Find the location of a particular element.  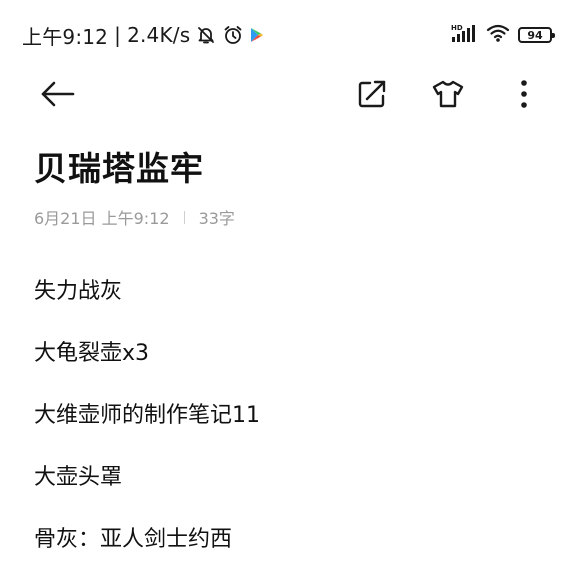

note-line: 骨灰：亚人剑士约西 is located at coordinates (294, 539).